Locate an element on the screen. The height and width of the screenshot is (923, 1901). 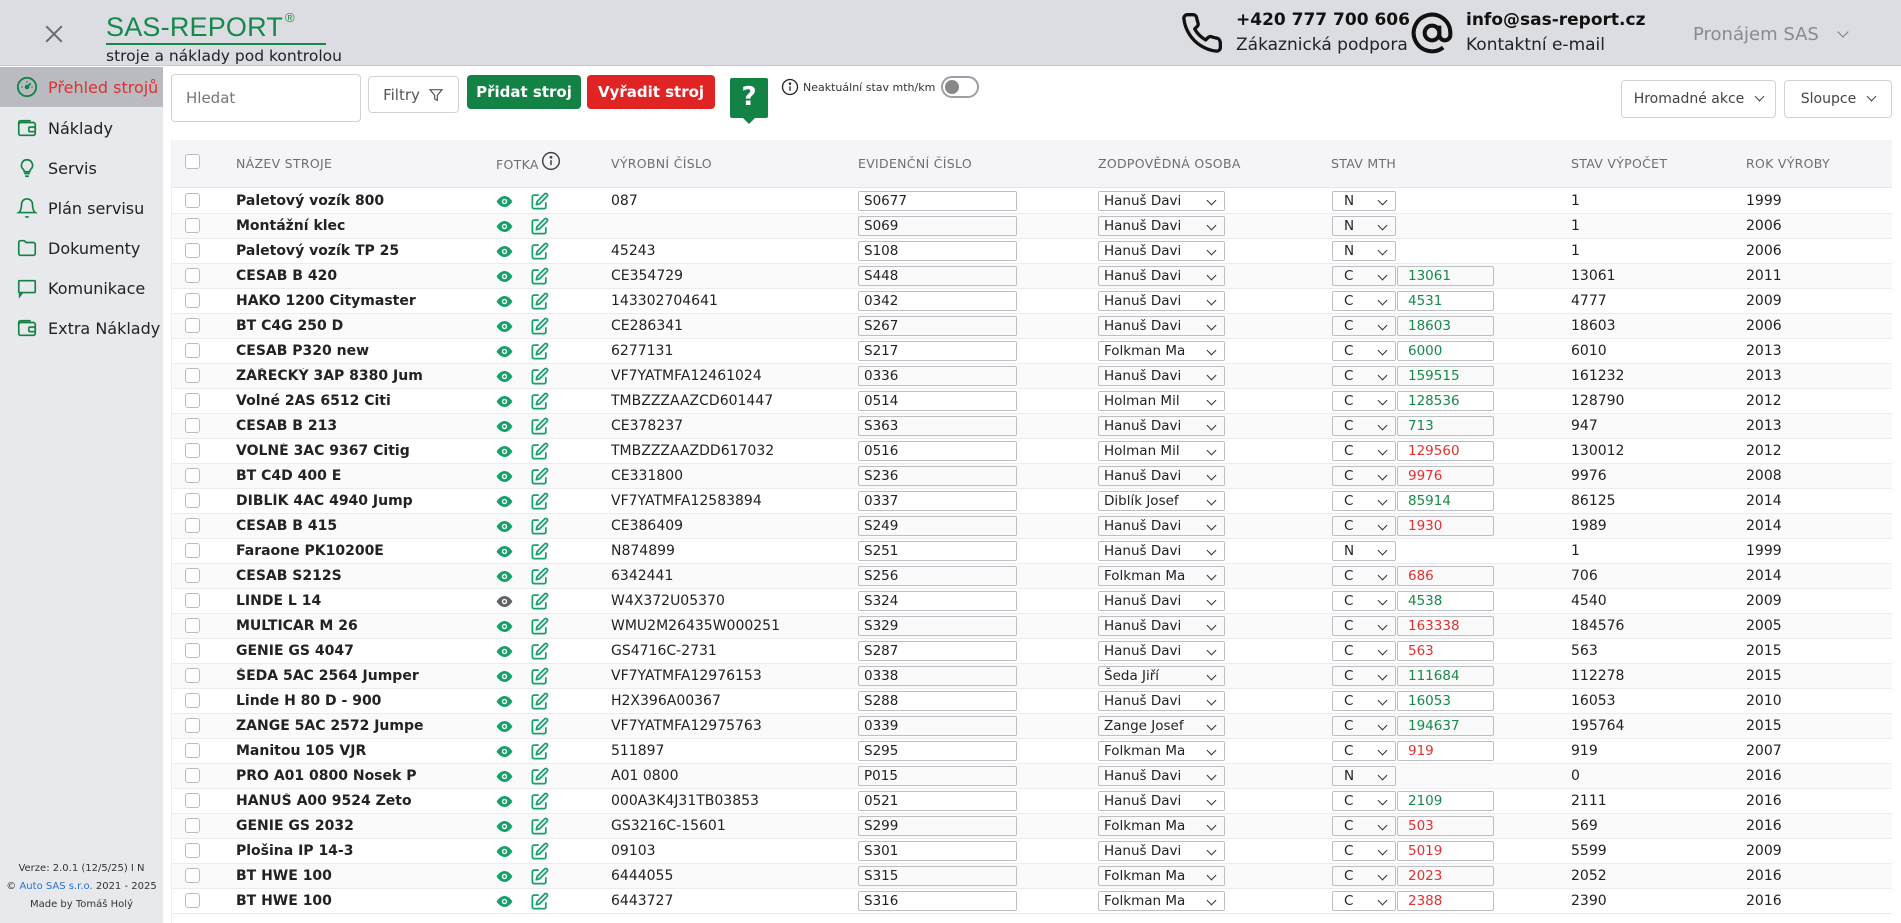
evidence-number-input: S329 is located at coordinates (937, 626).